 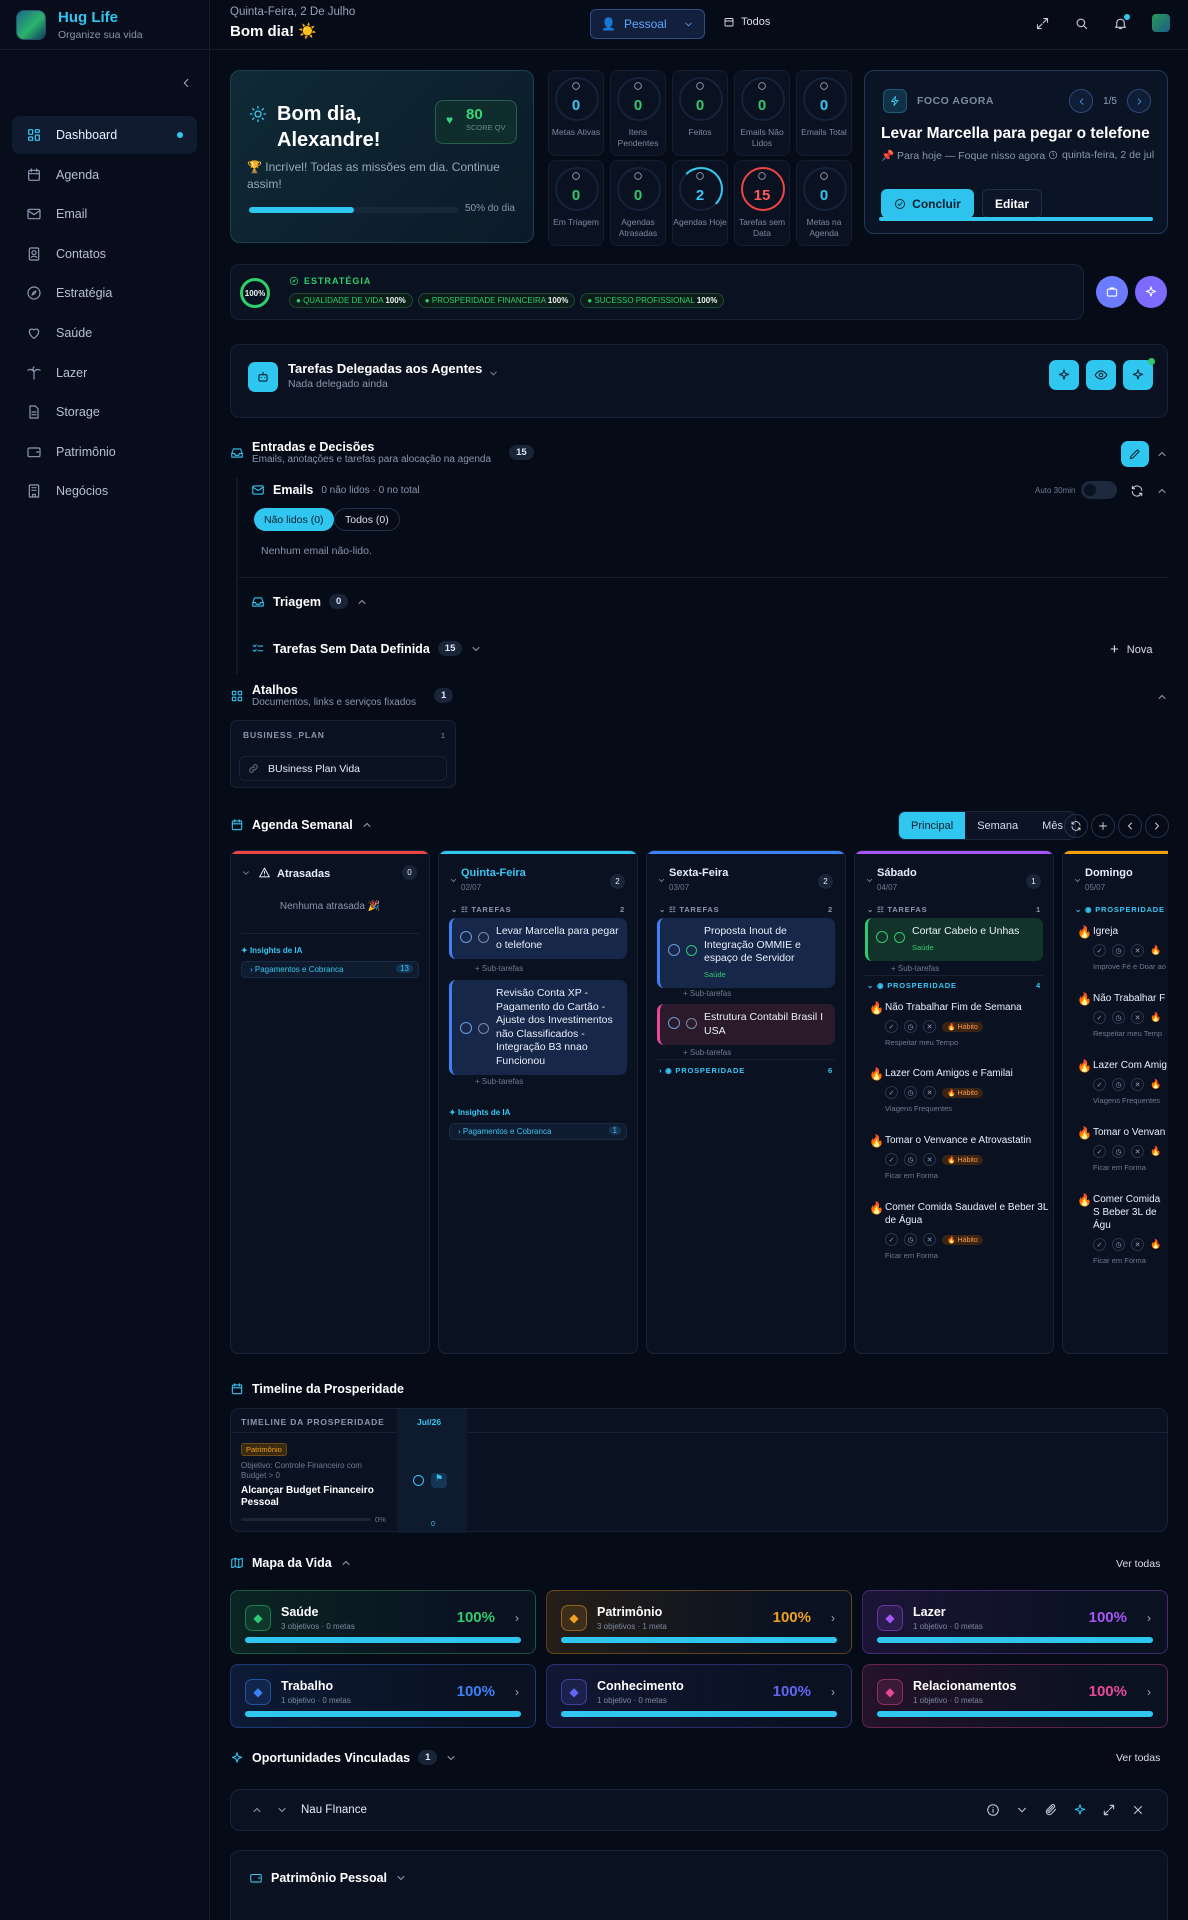 What do you see at coordinates (104, 333) in the screenshot?
I see `sidebar-item-saude: Saúde` at bounding box center [104, 333].